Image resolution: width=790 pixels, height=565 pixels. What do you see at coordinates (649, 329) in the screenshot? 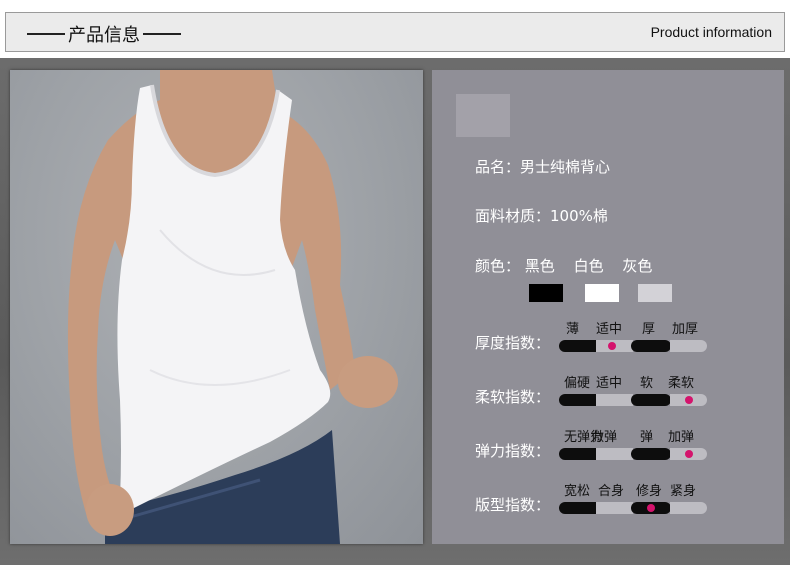
I see `index-scale-label: 厚` at bounding box center [649, 329].